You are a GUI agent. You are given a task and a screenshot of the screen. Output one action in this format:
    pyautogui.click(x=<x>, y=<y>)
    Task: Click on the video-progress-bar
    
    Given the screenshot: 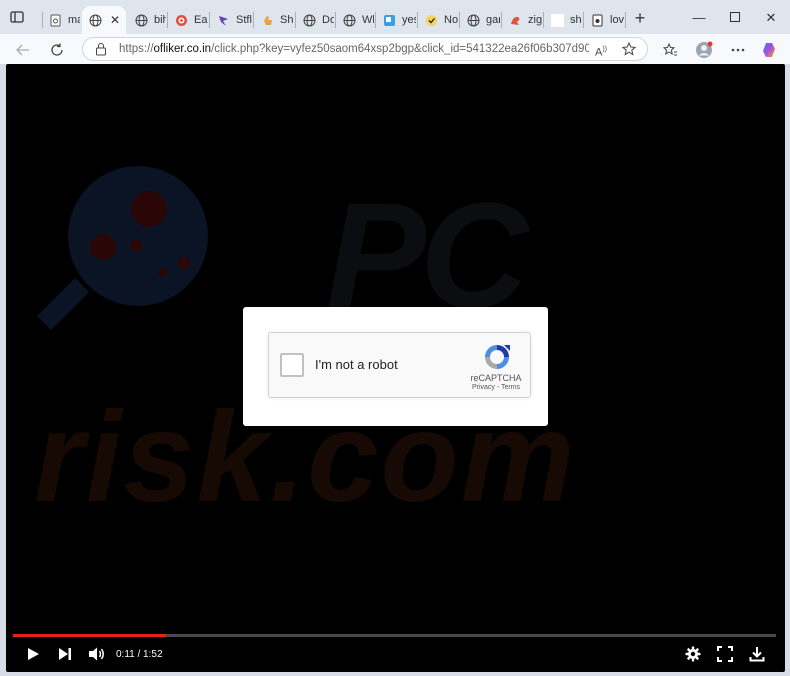 What is the action you would take?
    pyautogui.click(x=394, y=635)
    